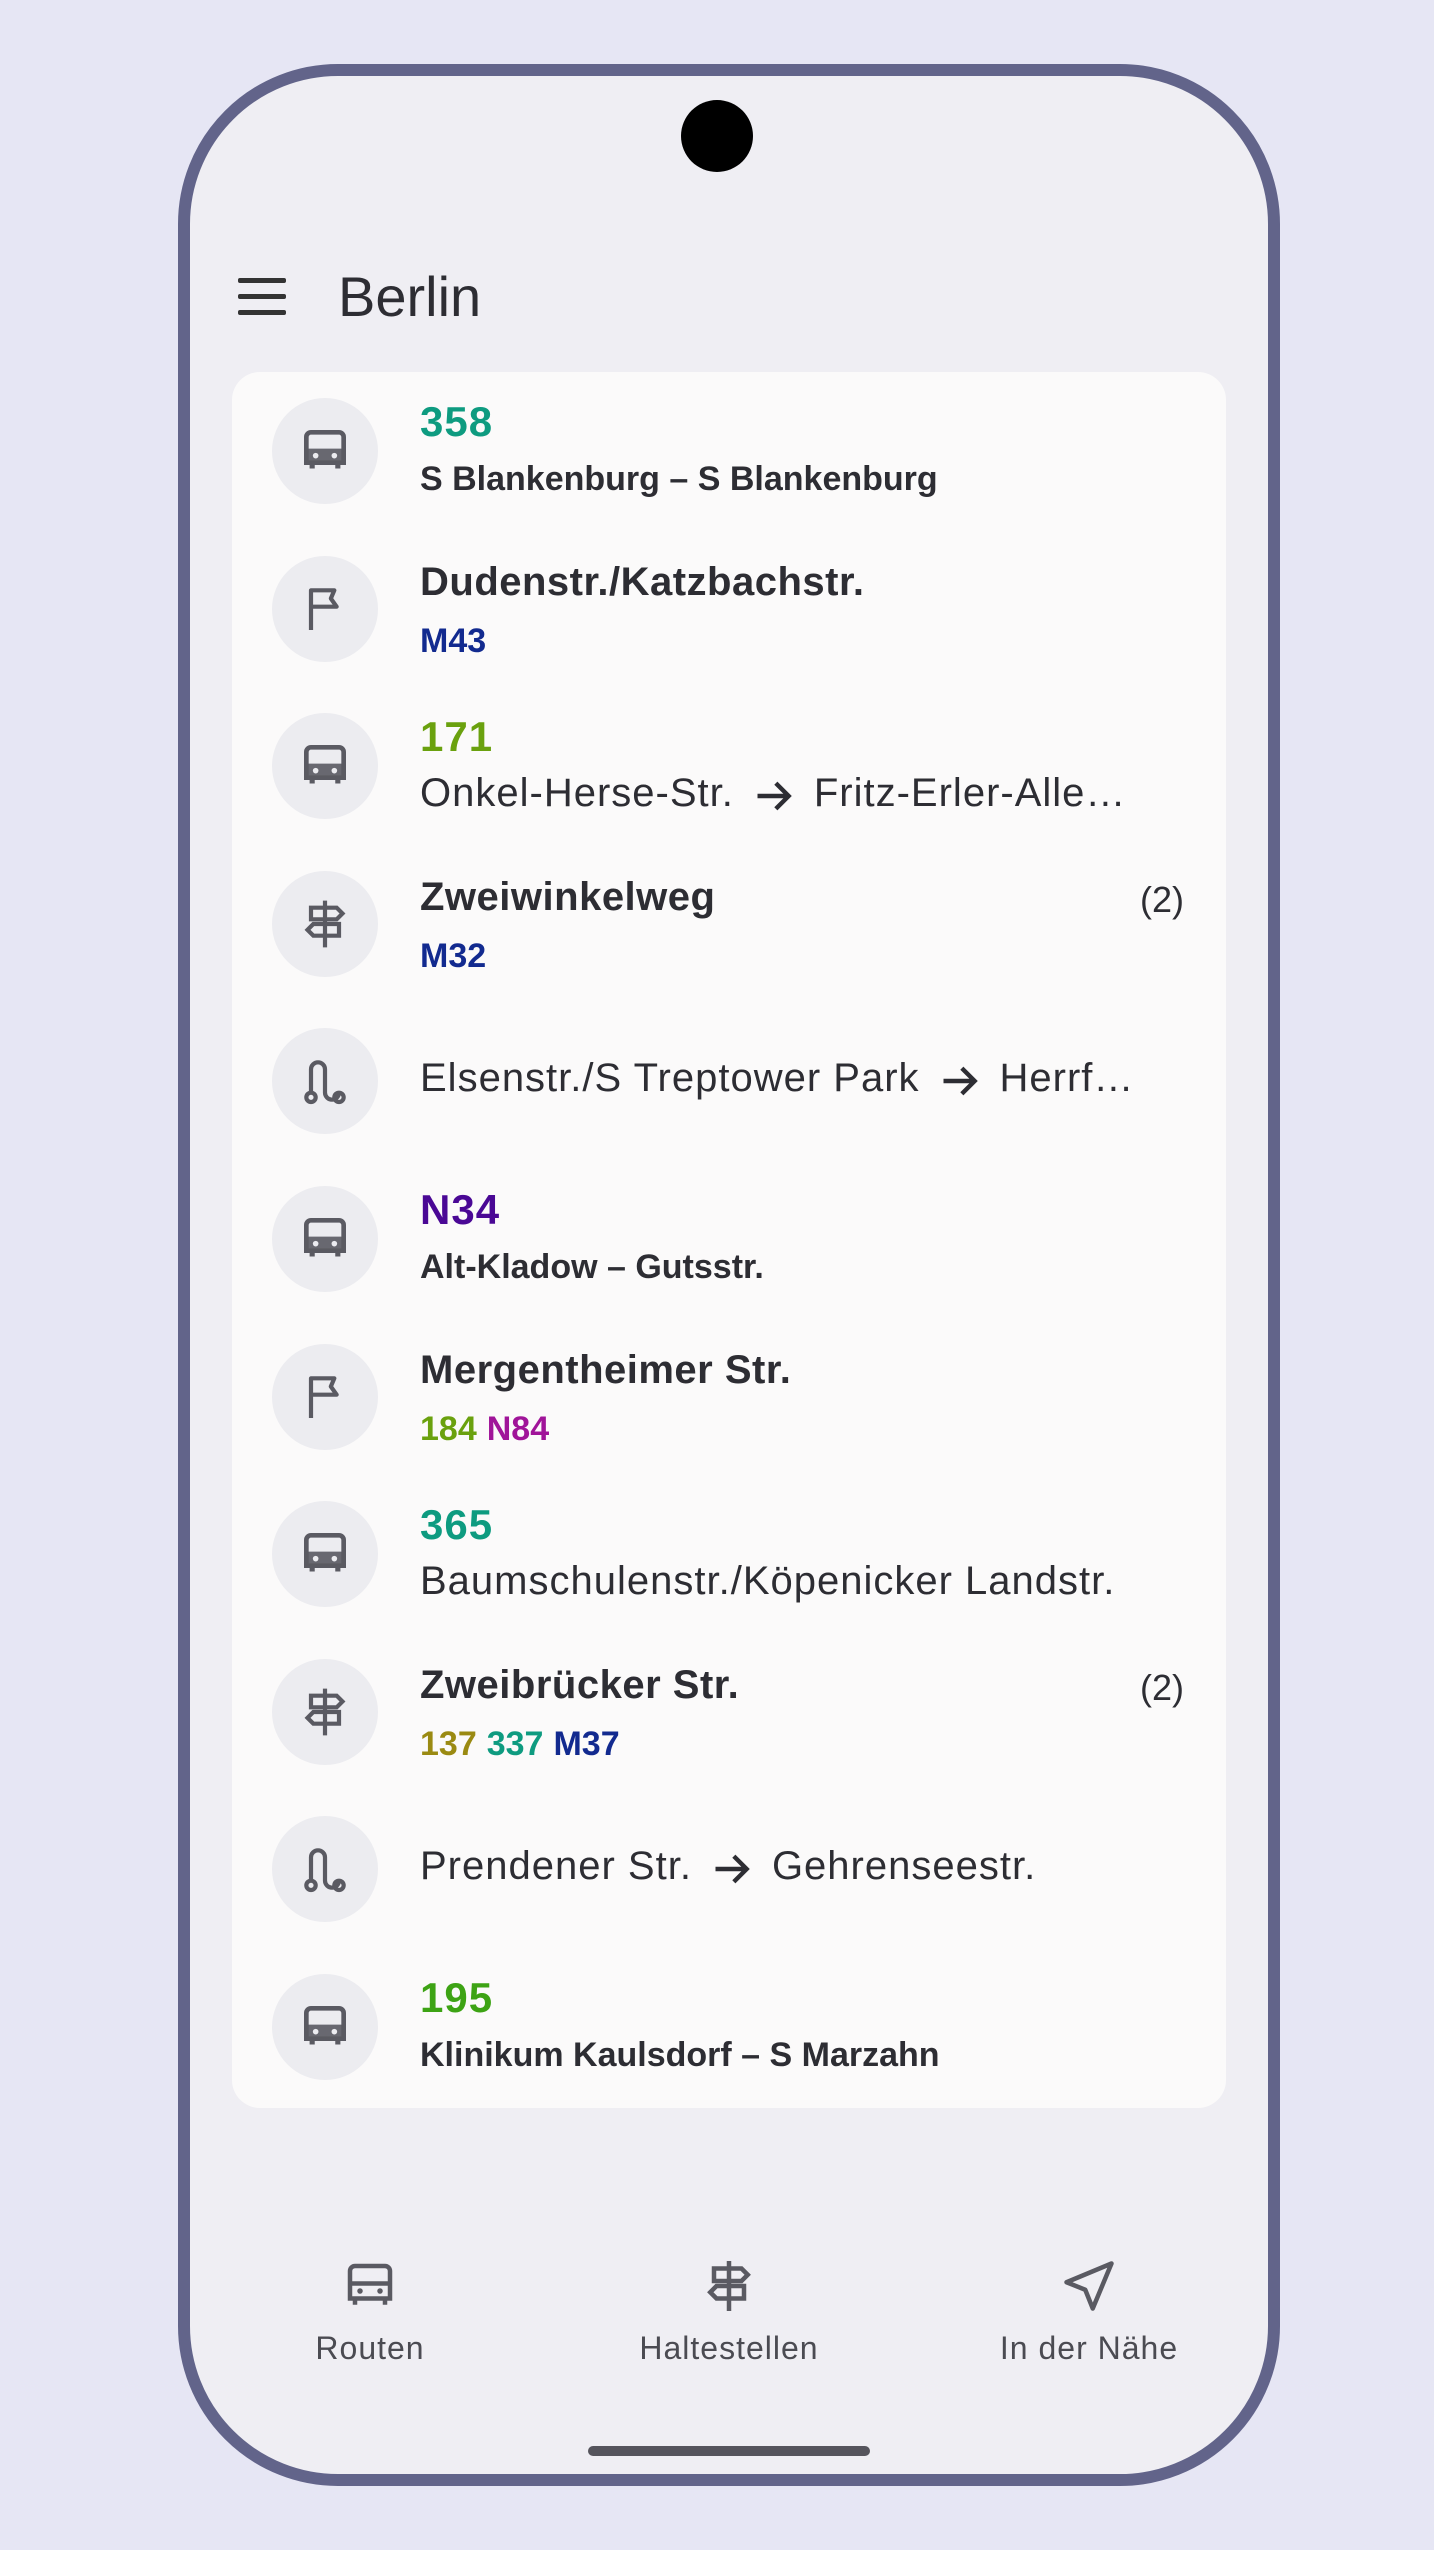 Image resolution: width=1434 pixels, height=2550 pixels. What do you see at coordinates (260, 296) in the screenshot?
I see `menu-icon` at bounding box center [260, 296].